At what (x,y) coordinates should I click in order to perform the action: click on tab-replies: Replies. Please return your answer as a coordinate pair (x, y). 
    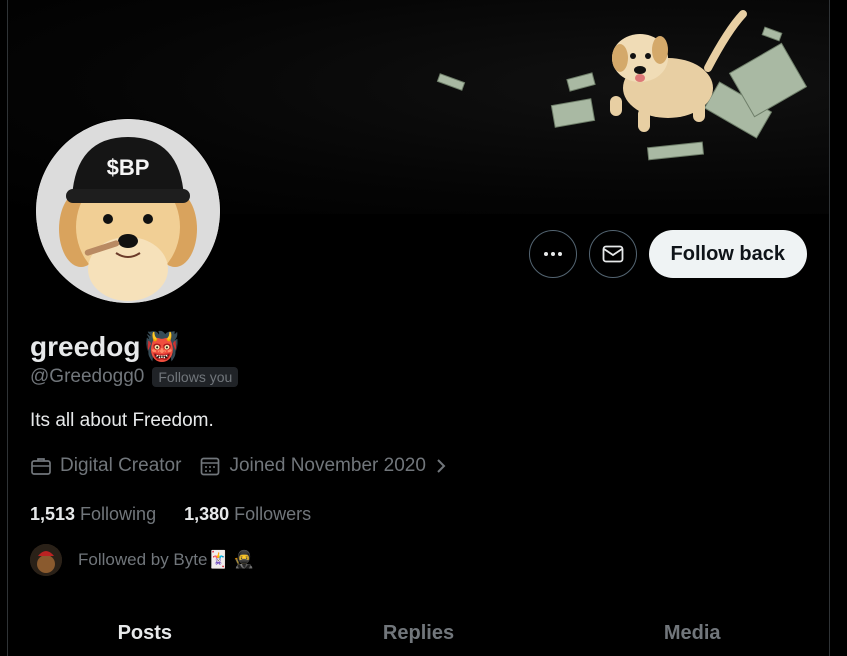
    Looking at the image, I should click on (419, 633).